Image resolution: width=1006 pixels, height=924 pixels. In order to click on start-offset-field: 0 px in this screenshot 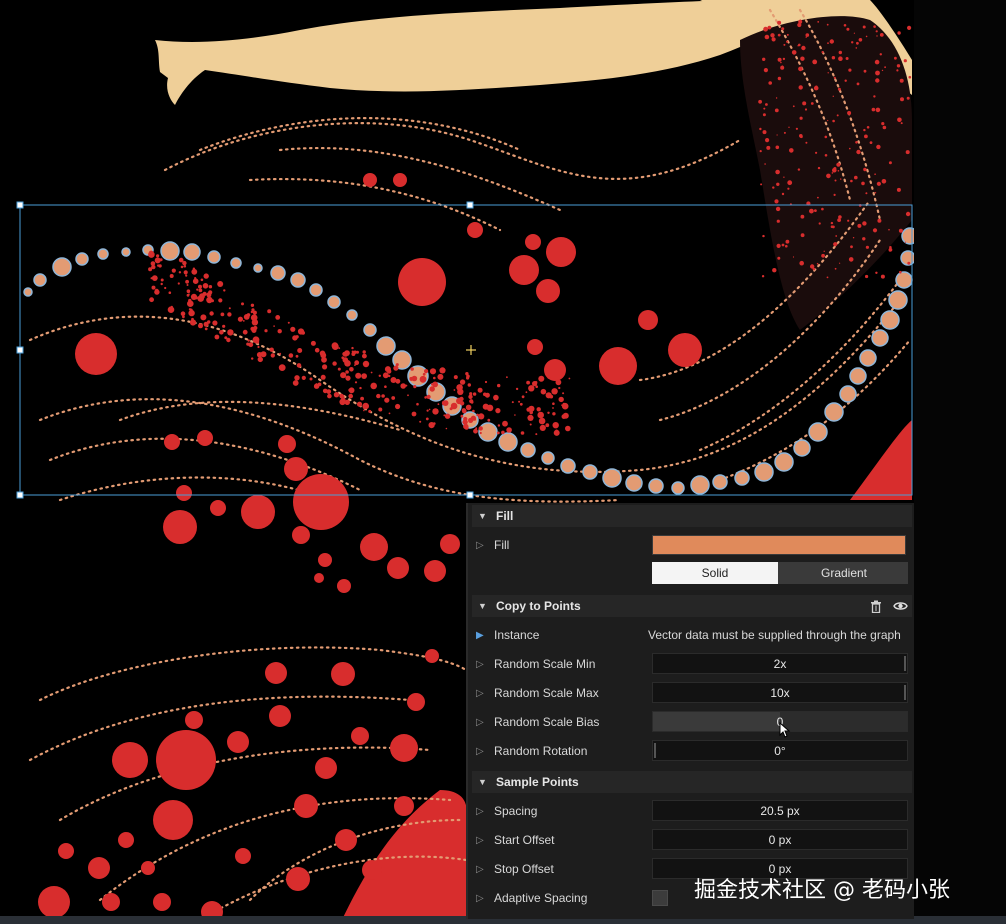, I will do `click(780, 839)`.